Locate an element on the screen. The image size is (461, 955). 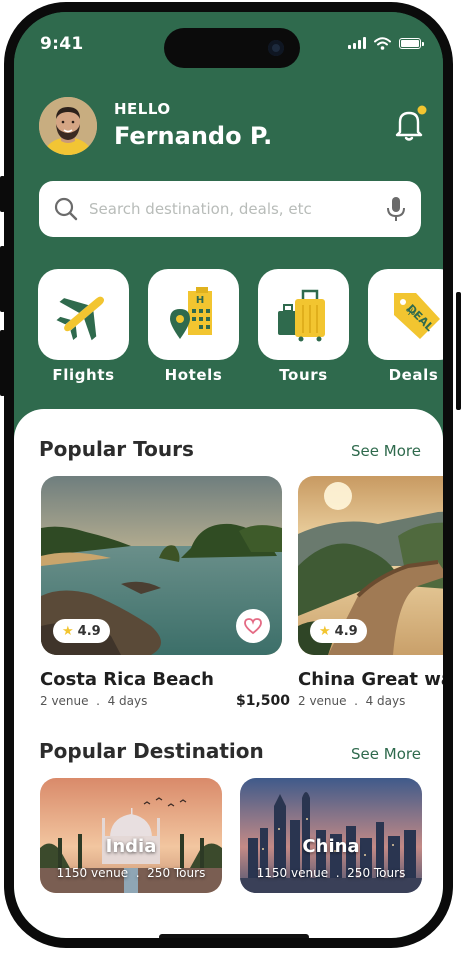
destination-card: India 1150 venue . 250 Tours is located at coordinates (131, 835).